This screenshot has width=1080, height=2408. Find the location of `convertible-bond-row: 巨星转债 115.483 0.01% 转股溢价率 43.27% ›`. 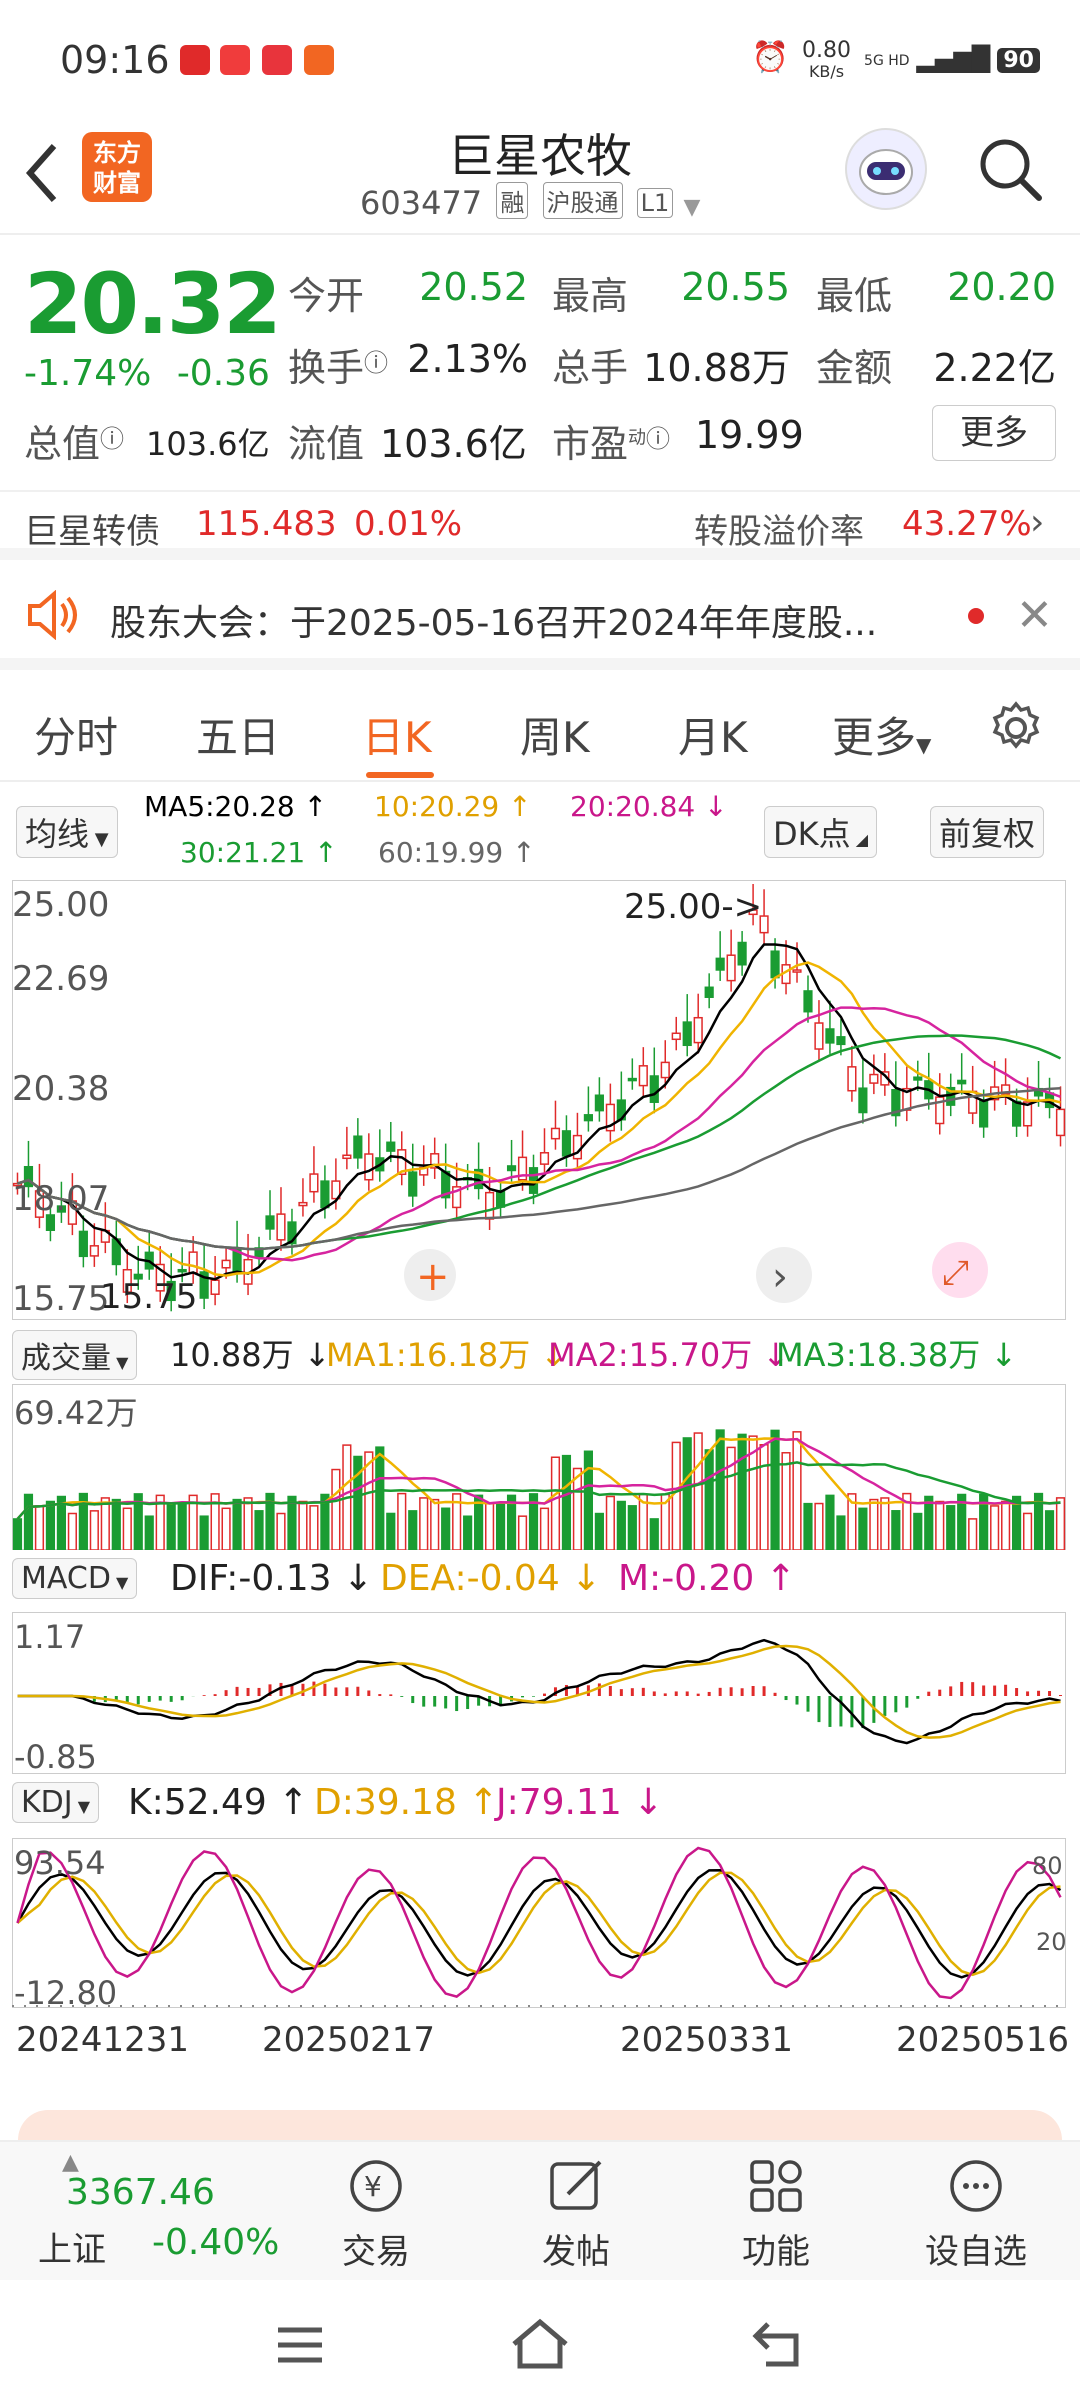

convertible-bond-row: 巨星转债 115.483 0.01% 转股溢价率 43.27% › is located at coordinates (540, 525).